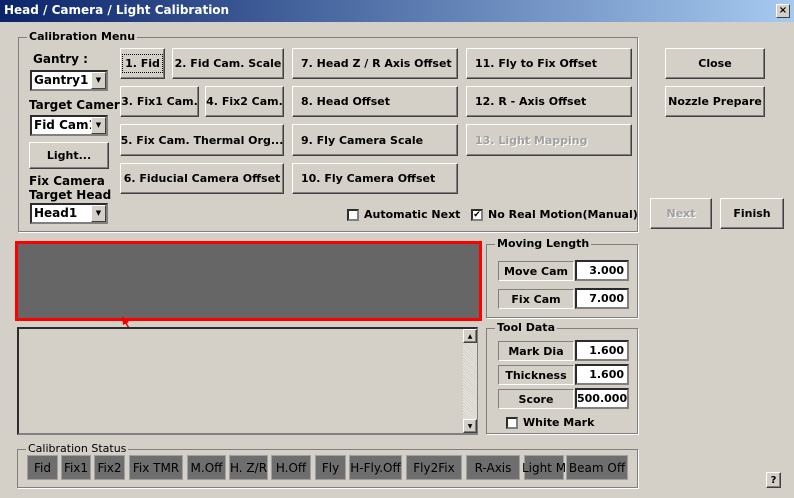  Describe the element at coordinates (76, 467) in the screenshot. I see `status-fix1: Fix1` at that location.